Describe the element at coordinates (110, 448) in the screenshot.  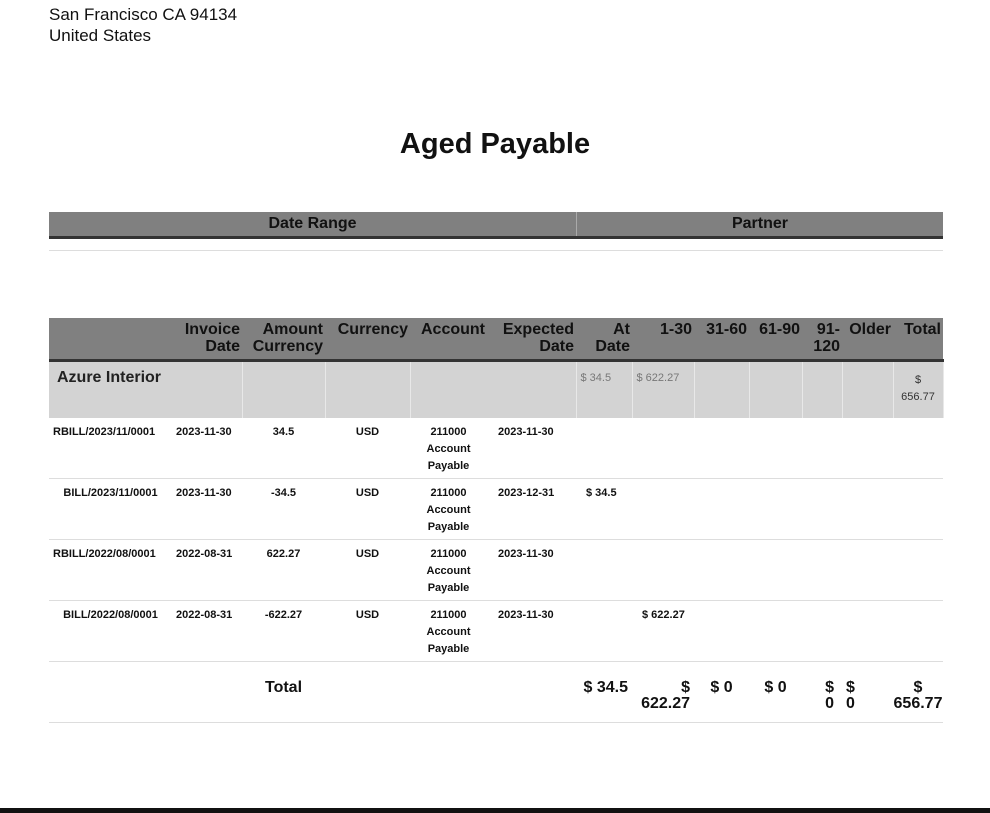
I see `line-ref: RBILL/2023/11/0001` at that location.